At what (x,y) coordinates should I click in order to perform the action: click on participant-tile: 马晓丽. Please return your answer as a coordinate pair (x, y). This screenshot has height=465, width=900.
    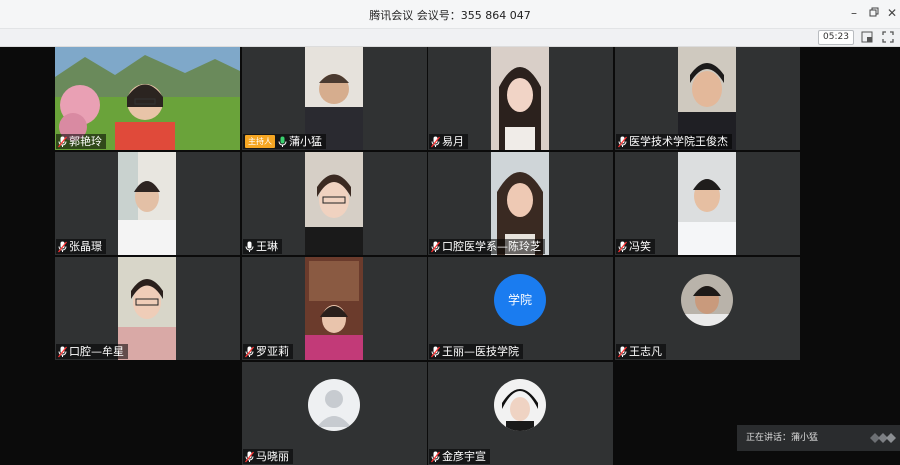
    Looking at the image, I should click on (334, 413).